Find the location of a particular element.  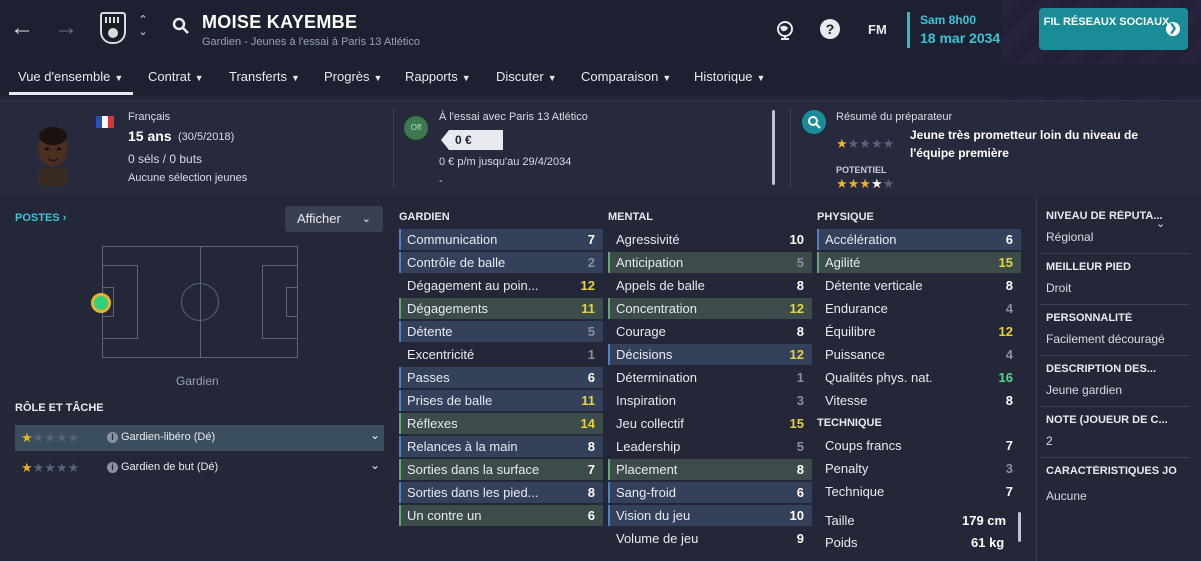

back-arrow-icon: ← is located at coordinates (22, 28).